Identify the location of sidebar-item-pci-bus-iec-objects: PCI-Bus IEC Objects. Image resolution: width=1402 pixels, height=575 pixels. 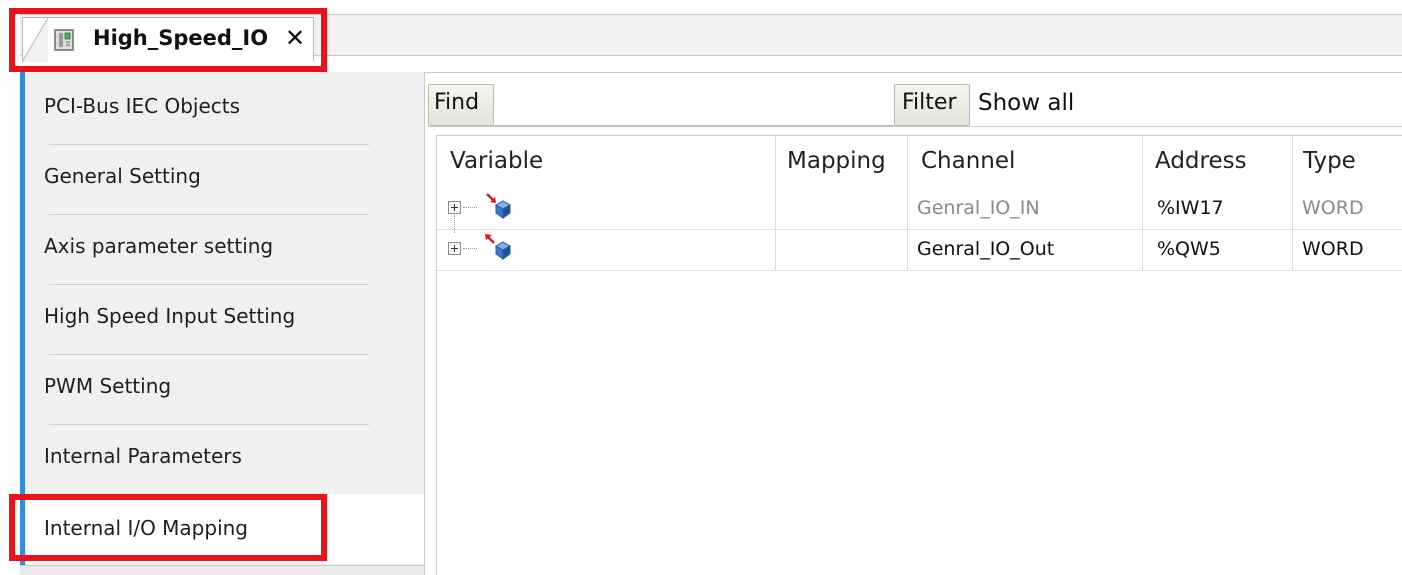
(225, 107).